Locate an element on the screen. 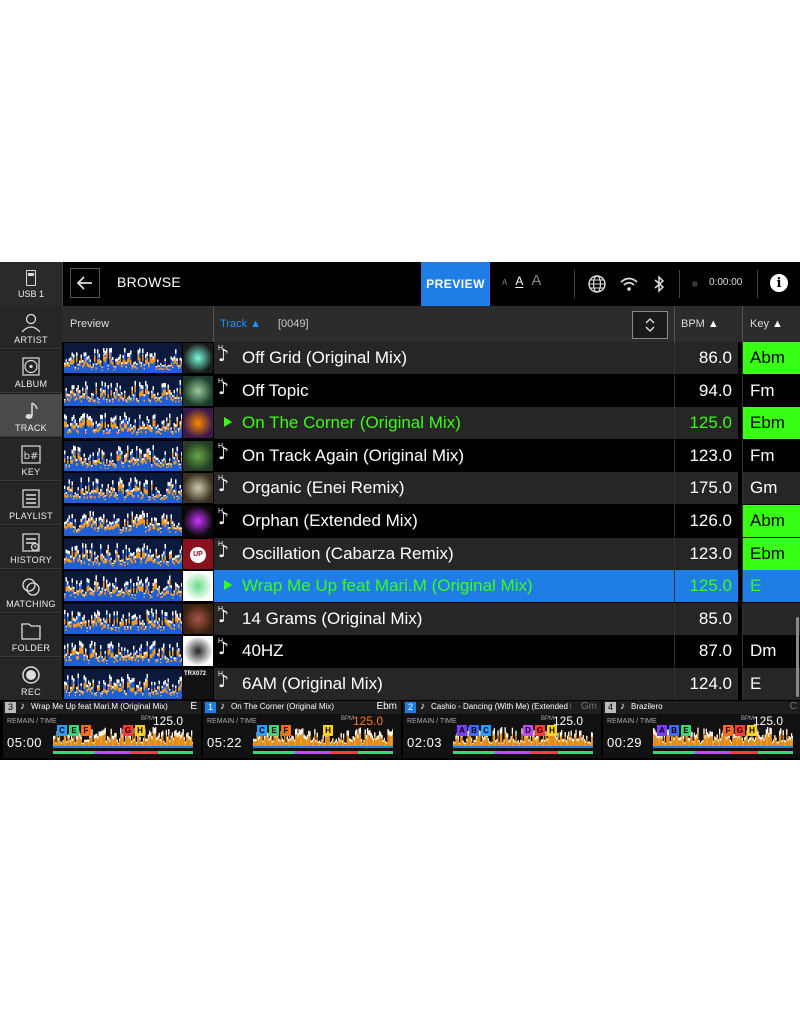 Image resolution: width=800 pixels, height=1024 pixels. svg-text: b# is located at coordinates (31, 456).